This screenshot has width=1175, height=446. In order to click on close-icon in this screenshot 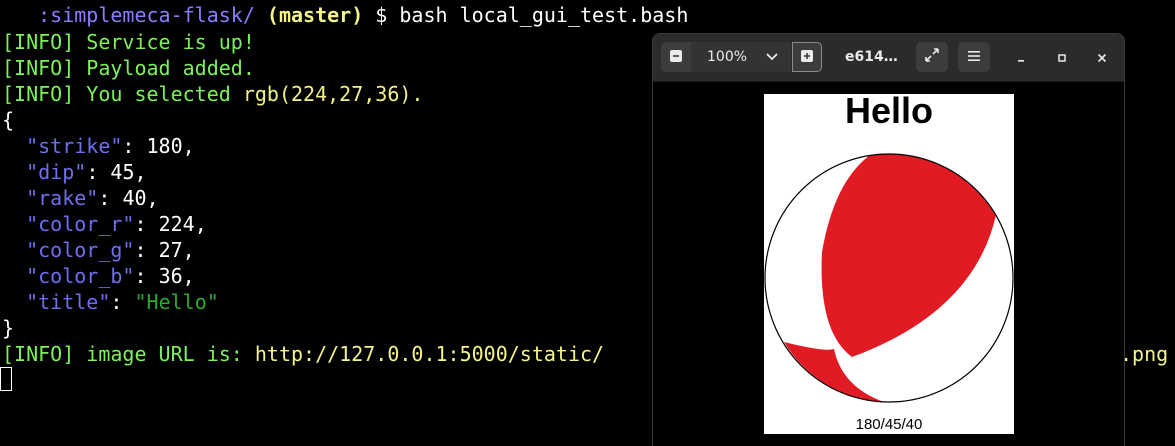, I will do `click(1102, 57)`.